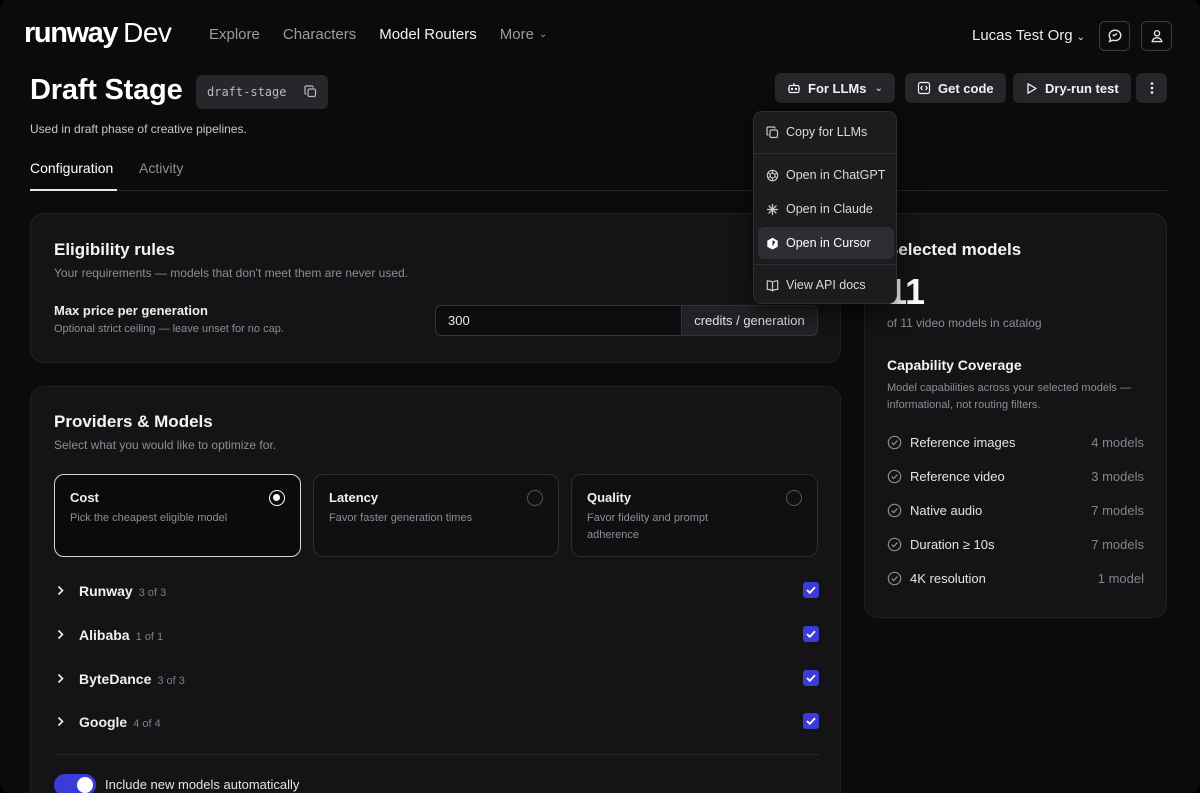 Image resolution: width=1200 pixels, height=793 pixels. I want to click on for-llms-button: For LLMs ⌄, so click(835, 88).